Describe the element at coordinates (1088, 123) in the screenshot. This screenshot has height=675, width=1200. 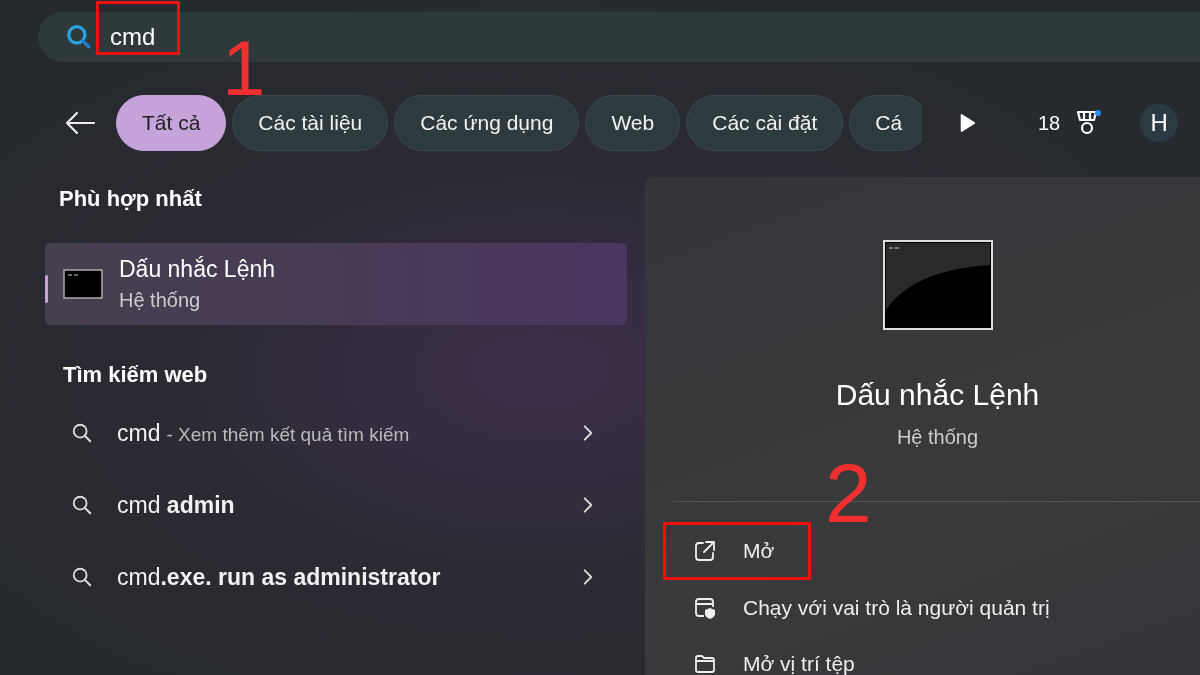
I see `medal-icon` at that location.